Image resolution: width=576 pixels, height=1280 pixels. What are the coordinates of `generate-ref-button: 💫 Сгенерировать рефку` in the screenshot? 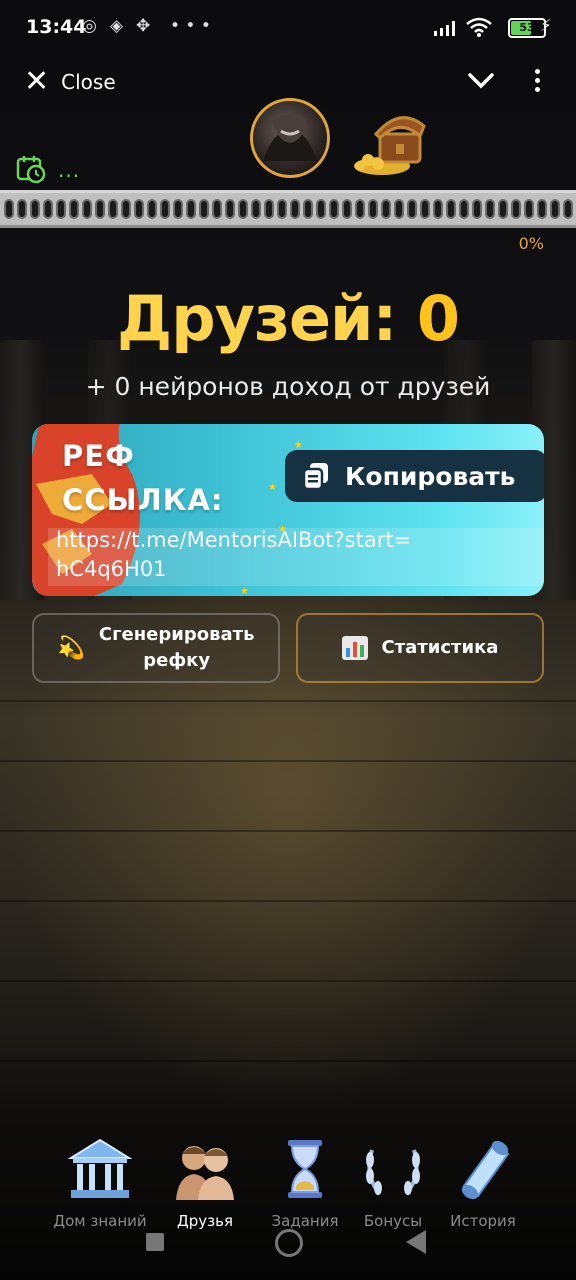 It's located at (156, 648).